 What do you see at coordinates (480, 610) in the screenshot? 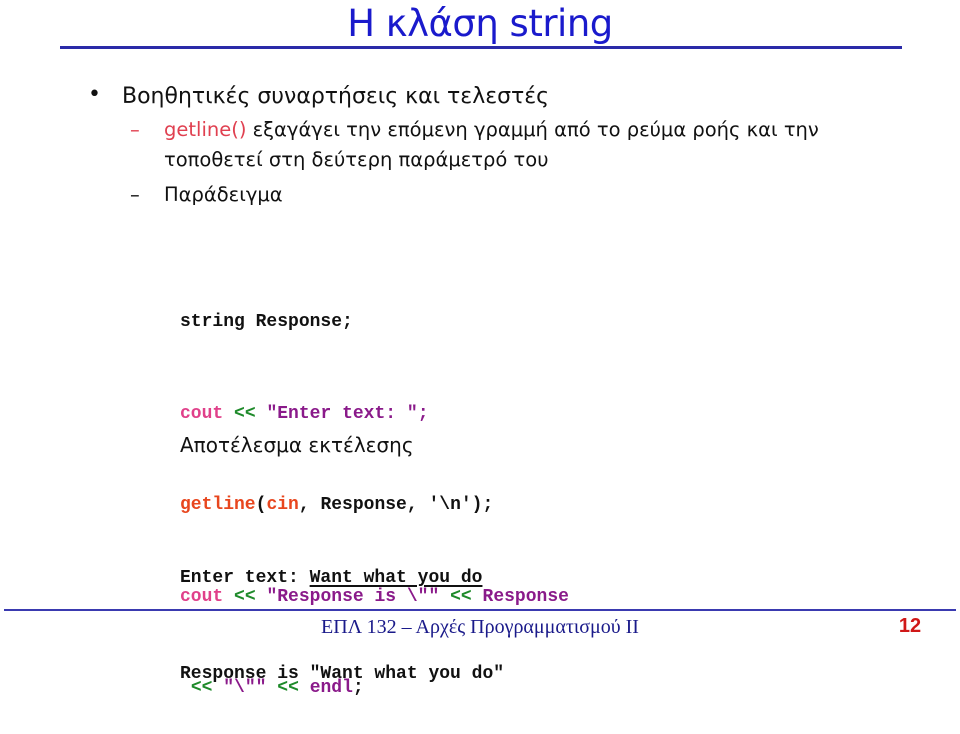
I see `footer-divider` at bounding box center [480, 610].